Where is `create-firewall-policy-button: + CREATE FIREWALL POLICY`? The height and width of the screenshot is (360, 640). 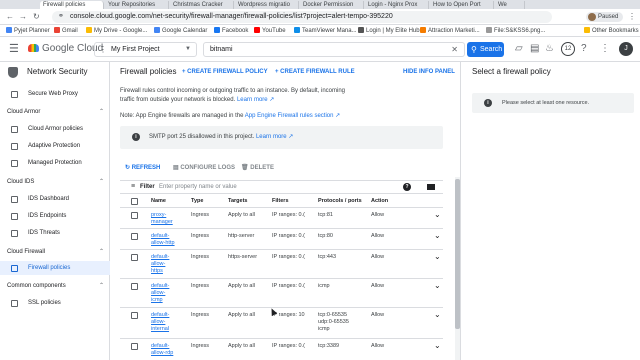
create-firewall-policy-button: + CREATE FIREWALL POLICY is located at coordinates (225, 72).